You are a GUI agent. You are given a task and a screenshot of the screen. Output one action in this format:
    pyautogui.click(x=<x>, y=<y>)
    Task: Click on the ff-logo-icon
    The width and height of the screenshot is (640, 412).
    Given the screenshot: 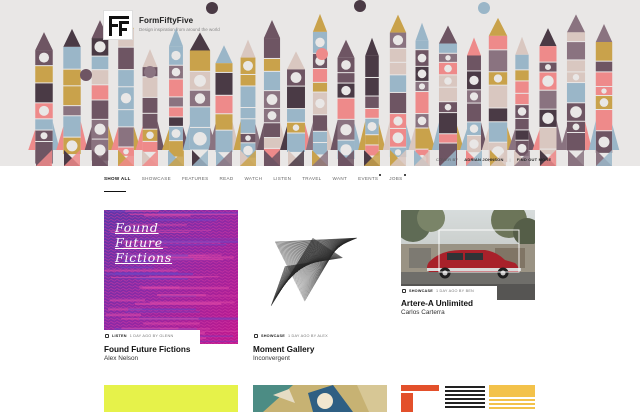 What is the action you would take?
    pyautogui.click(x=119, y=26)
    